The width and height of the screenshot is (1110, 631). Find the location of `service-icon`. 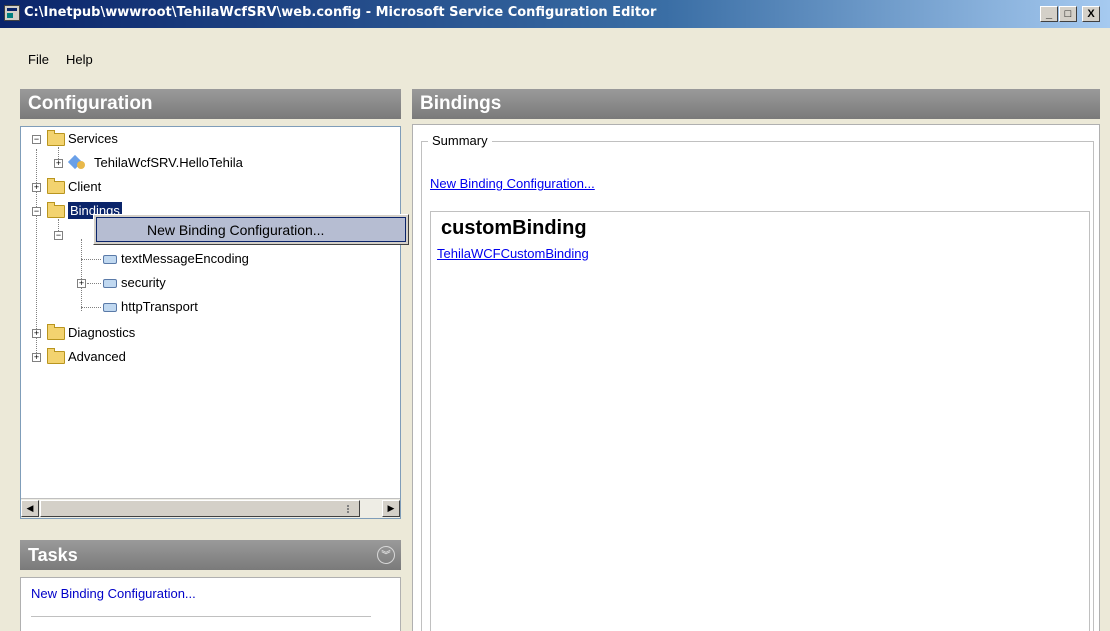

service-icon is located at coordinates (79, 163).